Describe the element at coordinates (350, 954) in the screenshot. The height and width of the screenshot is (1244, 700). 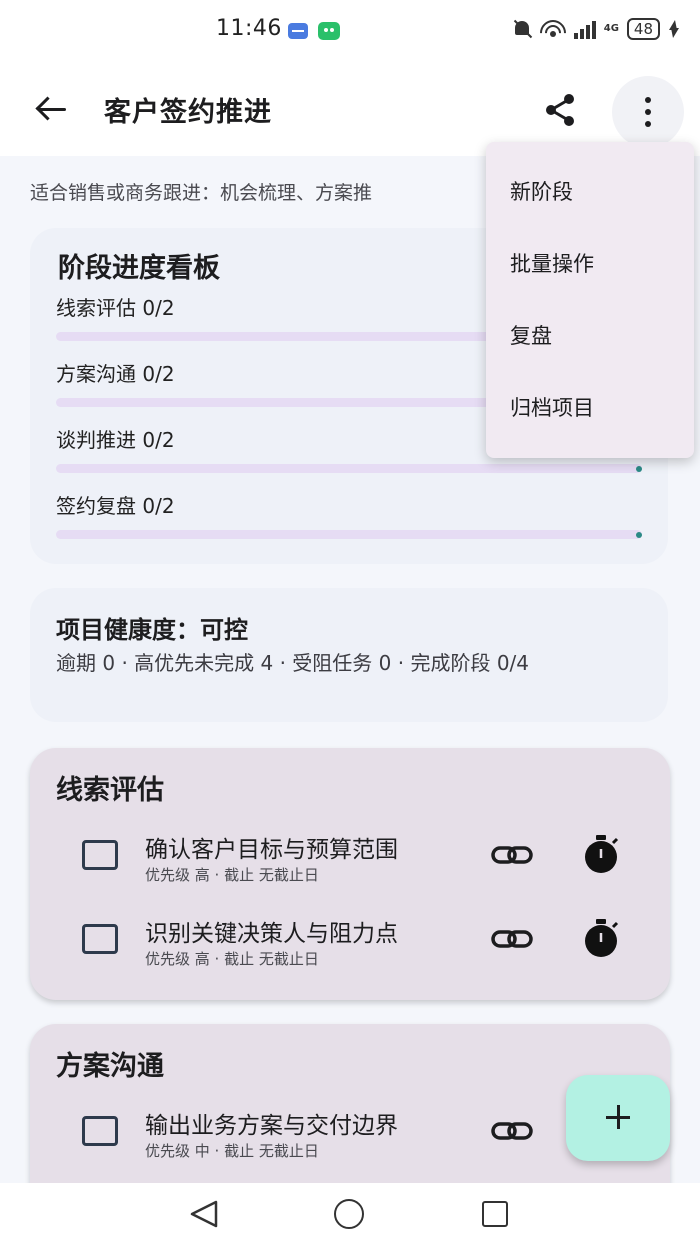
I see `task-row: 识别关键决策人与阻力点 优先级 高 · 截止 无截止日` at that location.